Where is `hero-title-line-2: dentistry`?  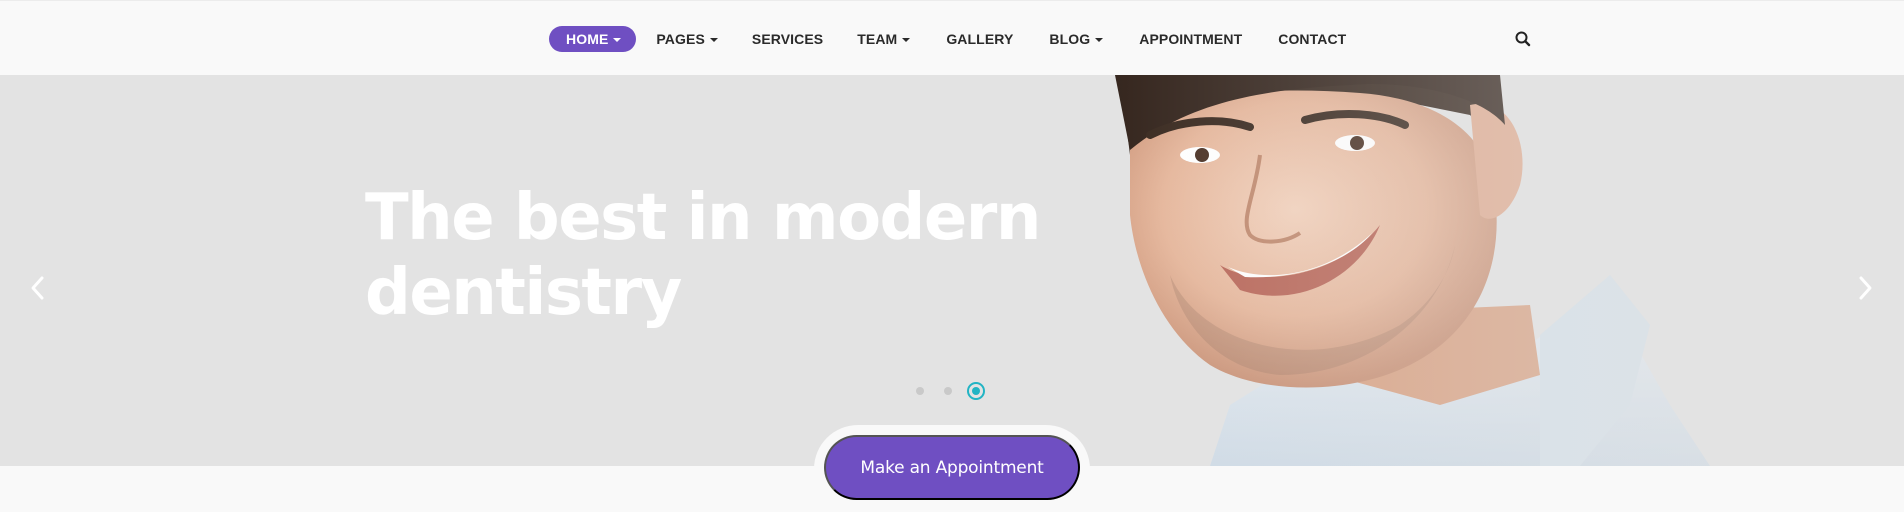 hero-title-line-2: dentistry is located at coordinates (523, 293).